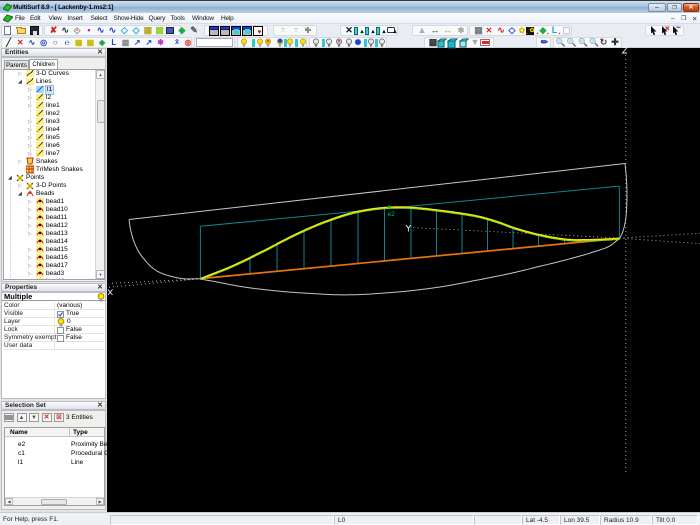  What do you see at coordinates (392, 214) in the screenshot?
I see `svg-text: e2` at bounding box center [392, 214].